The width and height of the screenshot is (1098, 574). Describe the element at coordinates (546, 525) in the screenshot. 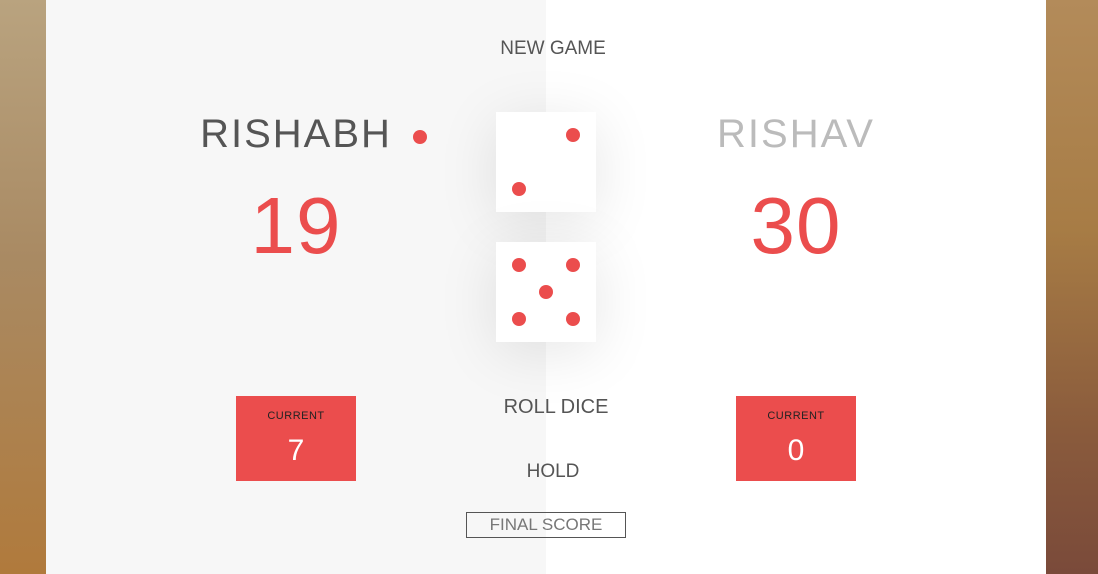

I see `final-score-input` at that location.